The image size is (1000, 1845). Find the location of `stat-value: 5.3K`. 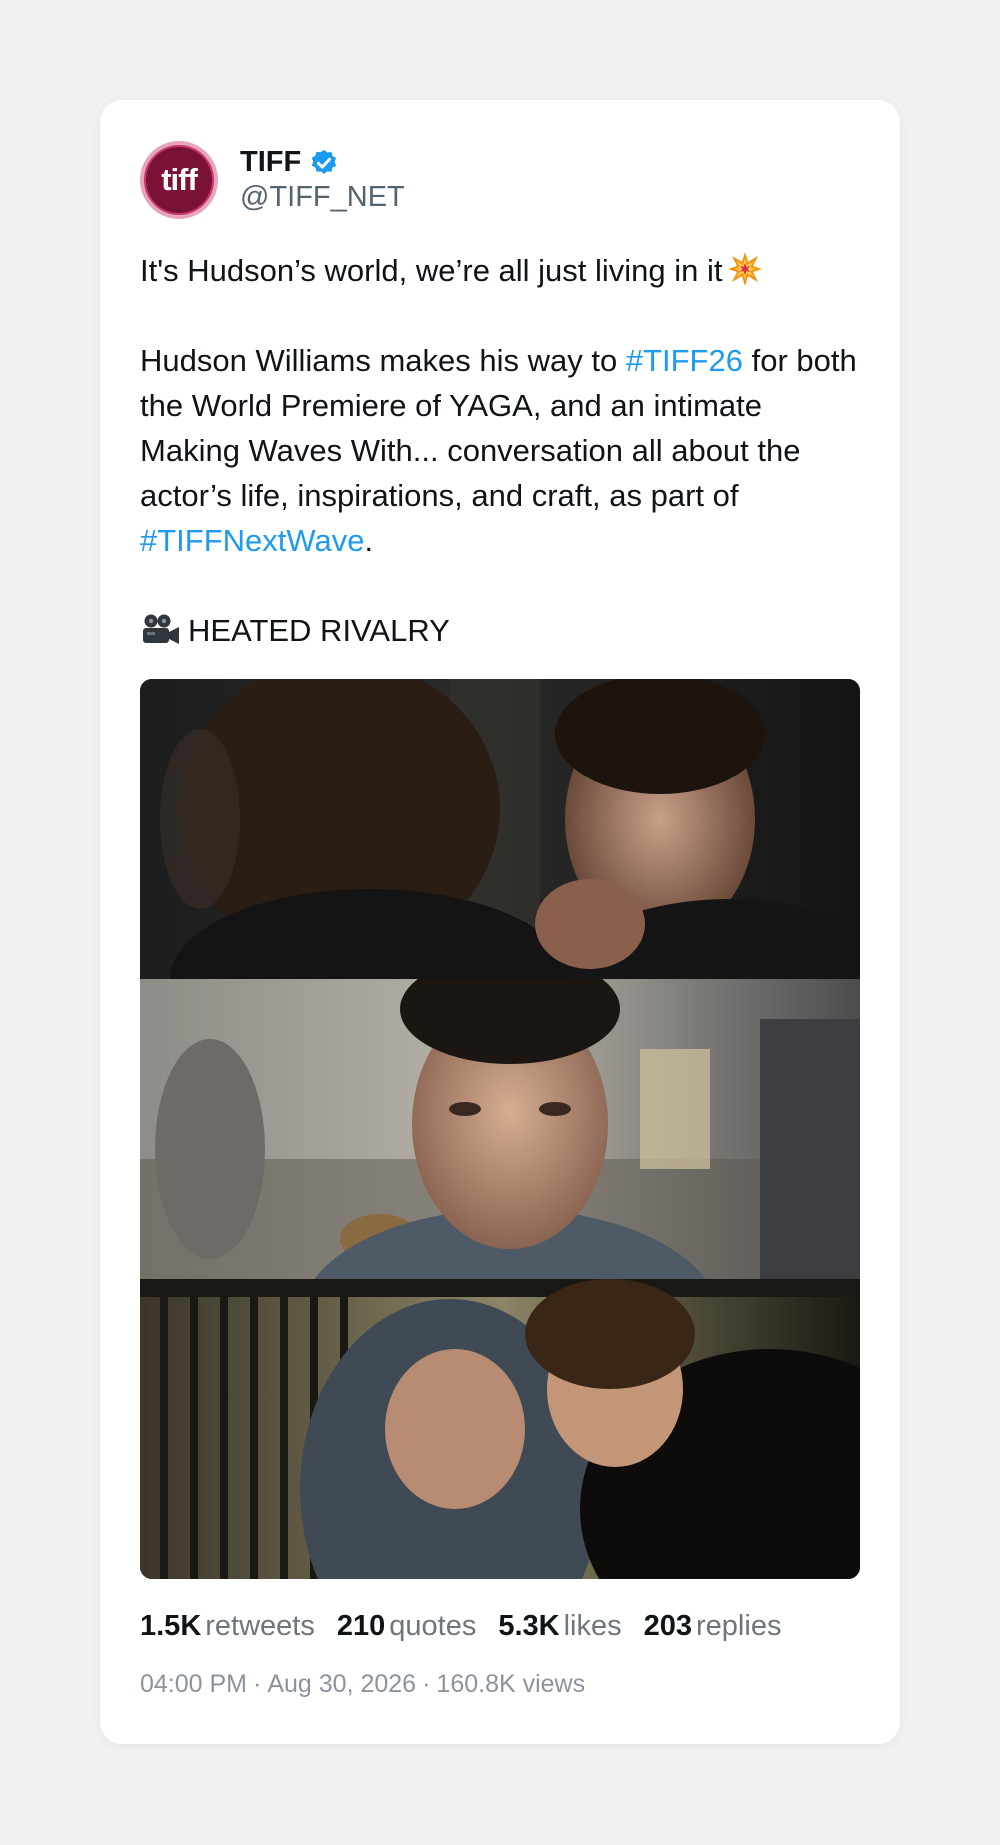

stat-value: 5.3K is located at coordinates (529, 1626).